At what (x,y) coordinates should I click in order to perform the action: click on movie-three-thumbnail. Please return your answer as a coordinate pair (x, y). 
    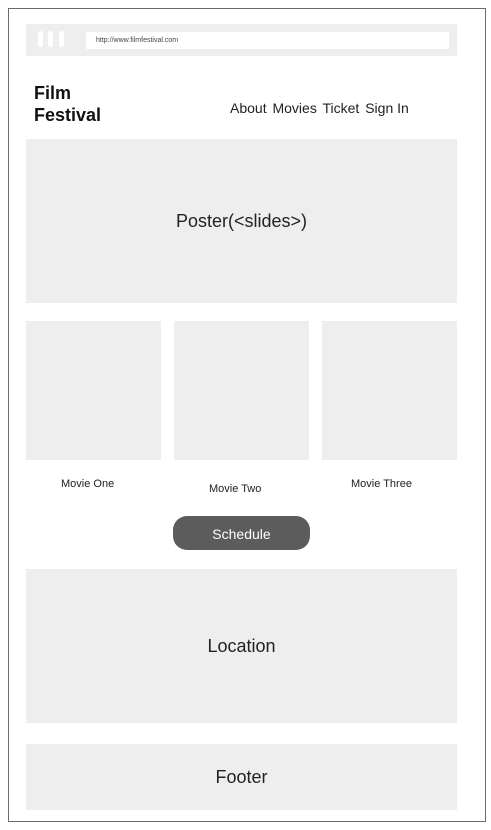
    Looking at the image, I should click on (389, 390).